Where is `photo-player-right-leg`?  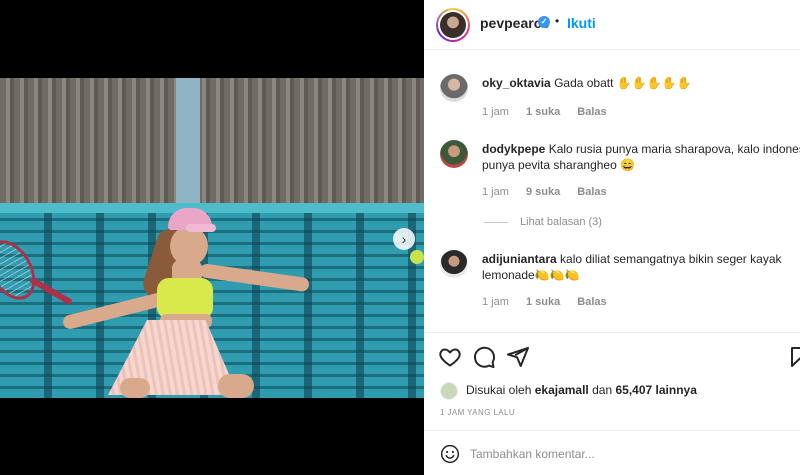
photo-player-right-leg is located at coordinates (236, 386).